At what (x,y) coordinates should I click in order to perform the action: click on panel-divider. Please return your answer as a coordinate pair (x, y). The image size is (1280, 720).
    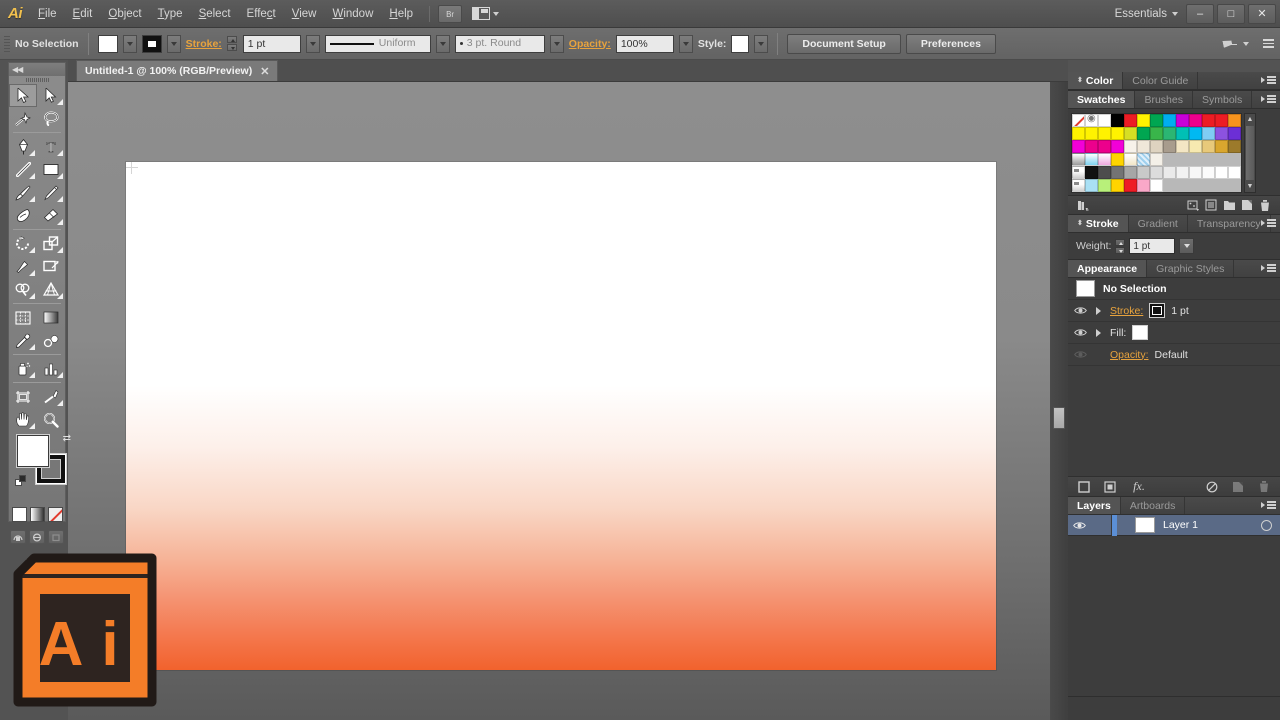
    Looking at the image, I should click on (1059, 401).